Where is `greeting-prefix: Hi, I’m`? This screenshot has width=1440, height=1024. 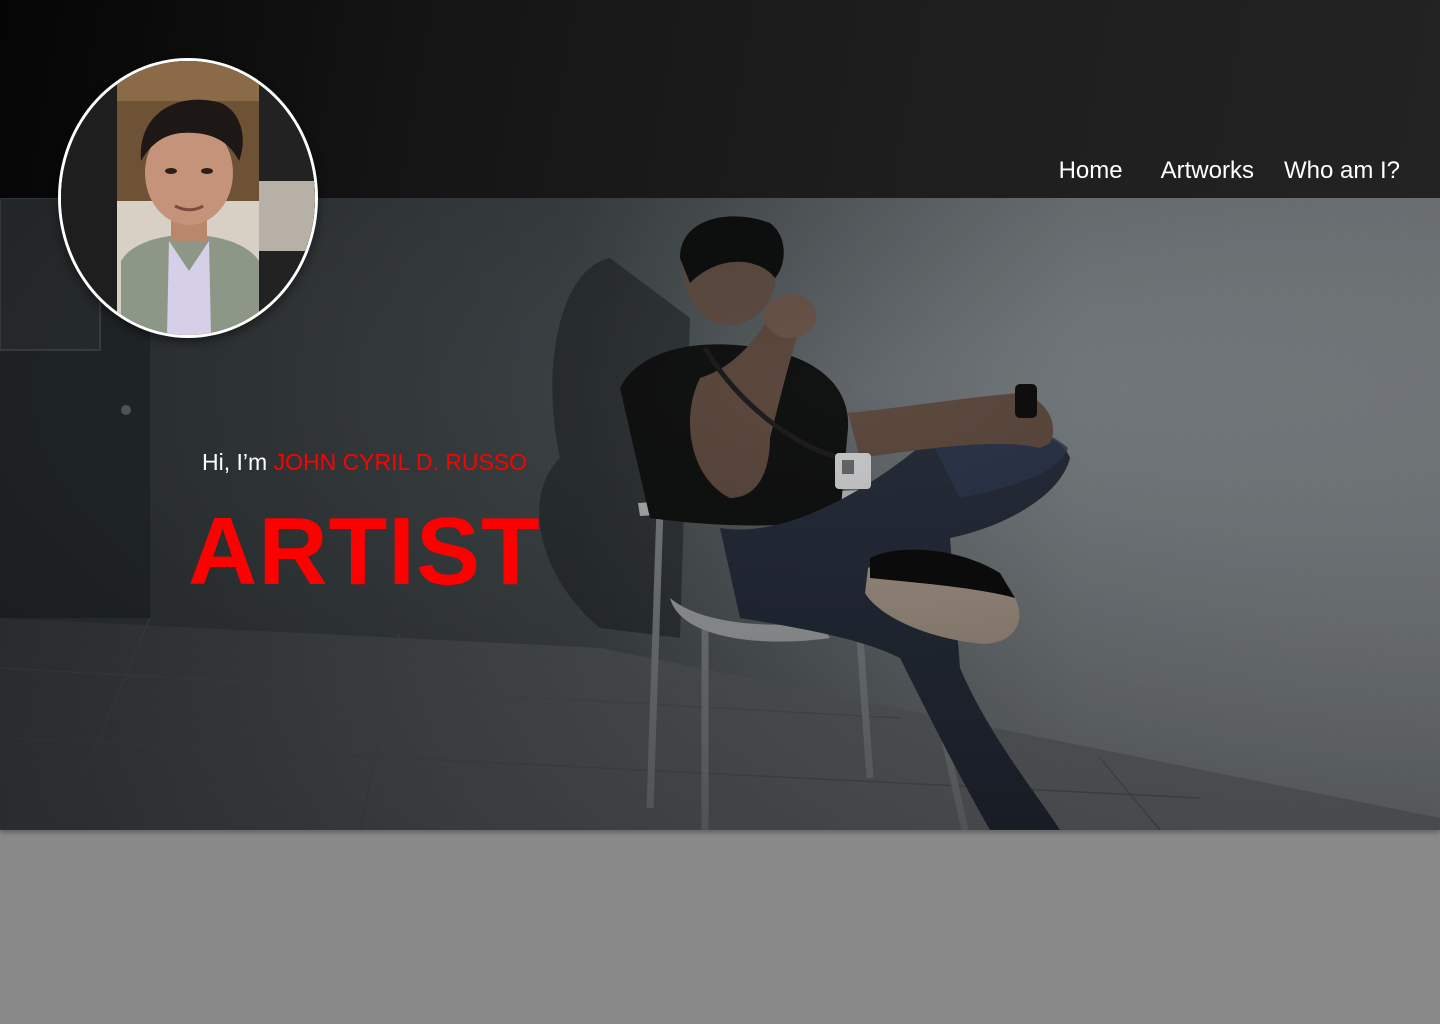 greeting-prefix: Hi, I’m is located at coordinates (238, 462).